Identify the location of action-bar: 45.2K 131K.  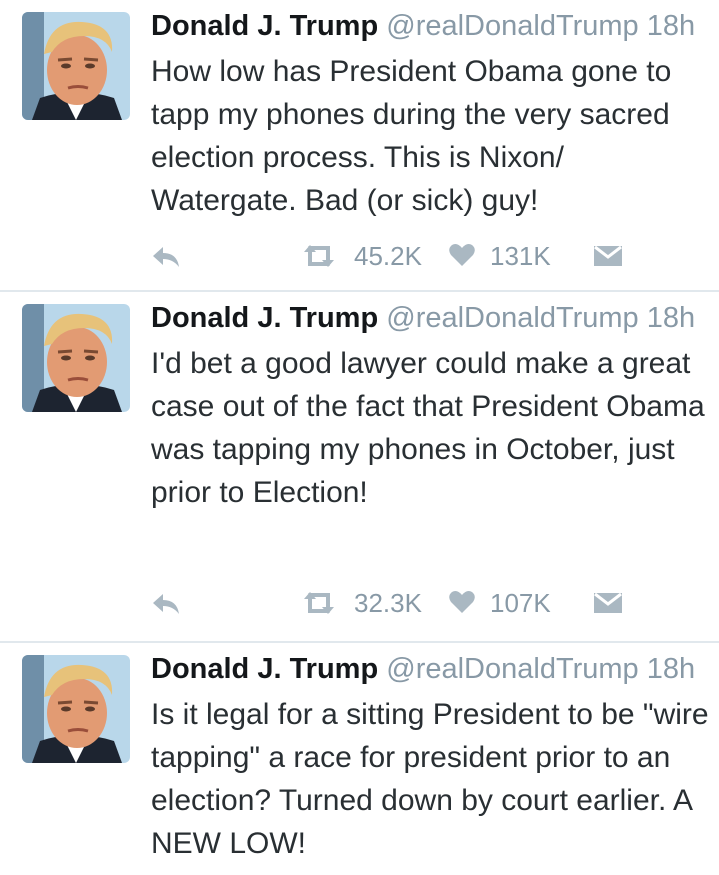
(359, 258).